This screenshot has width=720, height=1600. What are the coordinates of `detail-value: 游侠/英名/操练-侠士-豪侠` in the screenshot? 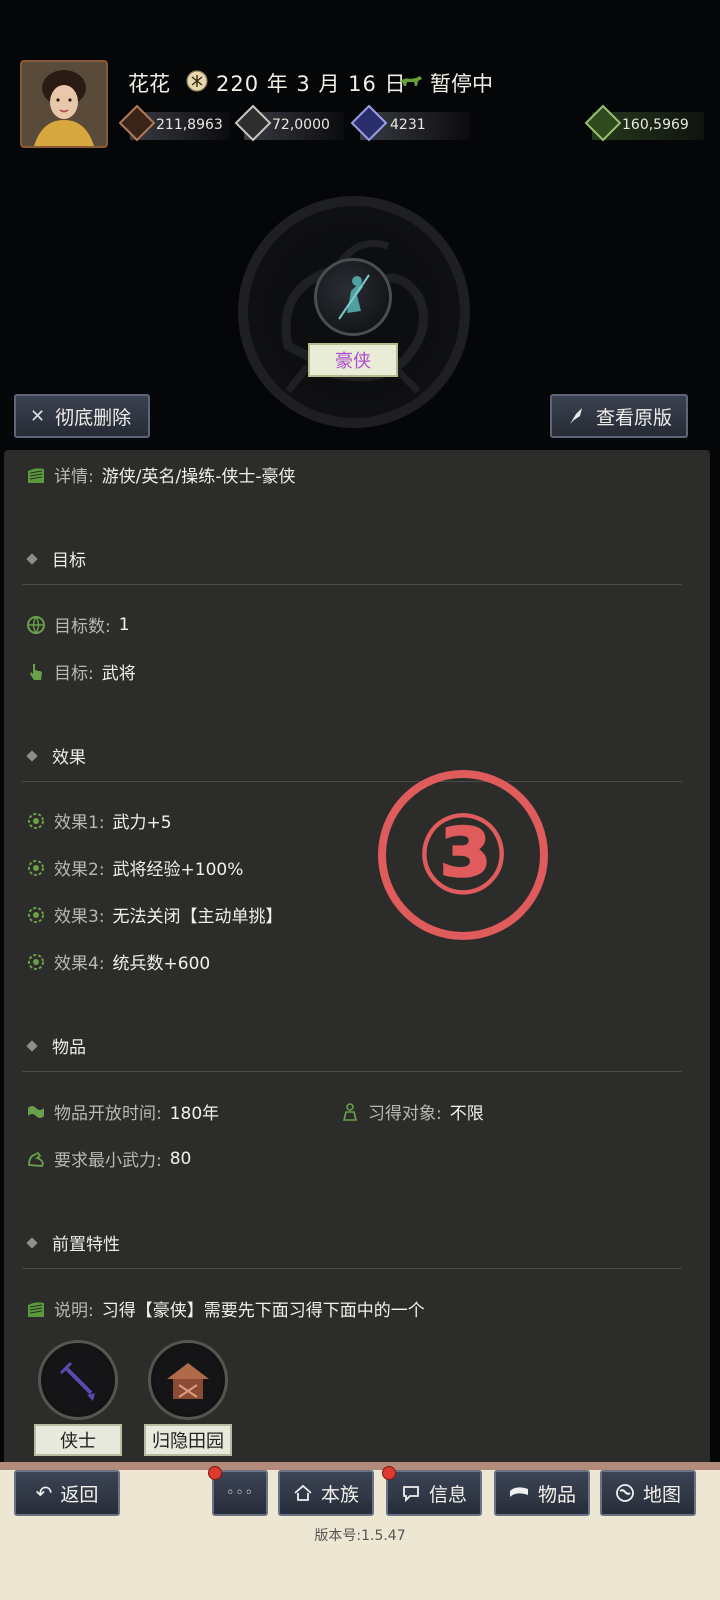 It's located at (198, 477).